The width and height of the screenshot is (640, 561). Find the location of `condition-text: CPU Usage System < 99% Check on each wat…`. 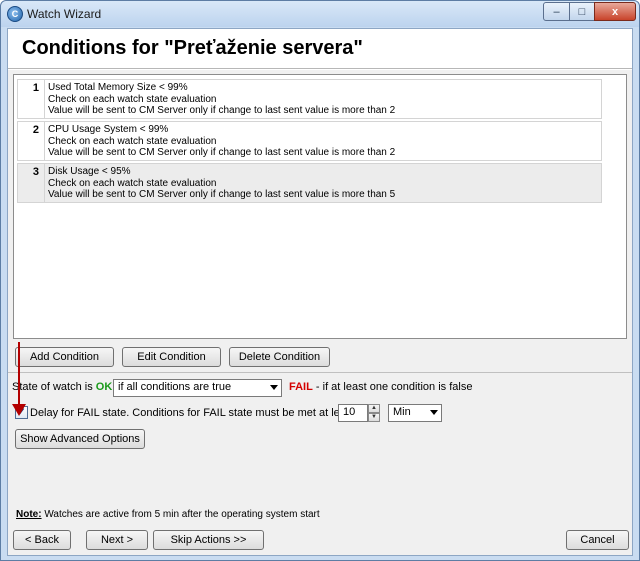

condition-text: CPU Usage System < 99% Check on each wat… is located at coordinates (323, 141).